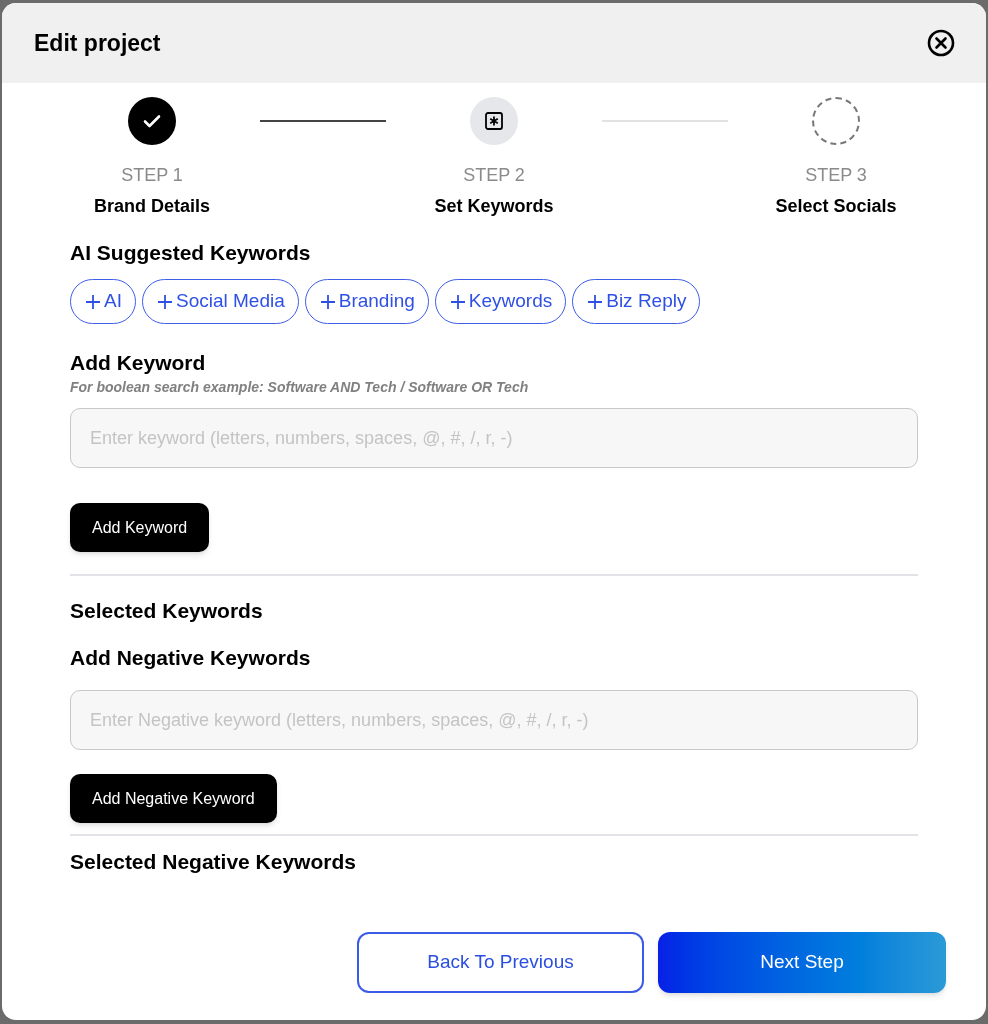  Describe the element at coordinates (836, 175) in the screenshot. I see `step-number: STEP 3` at that location.